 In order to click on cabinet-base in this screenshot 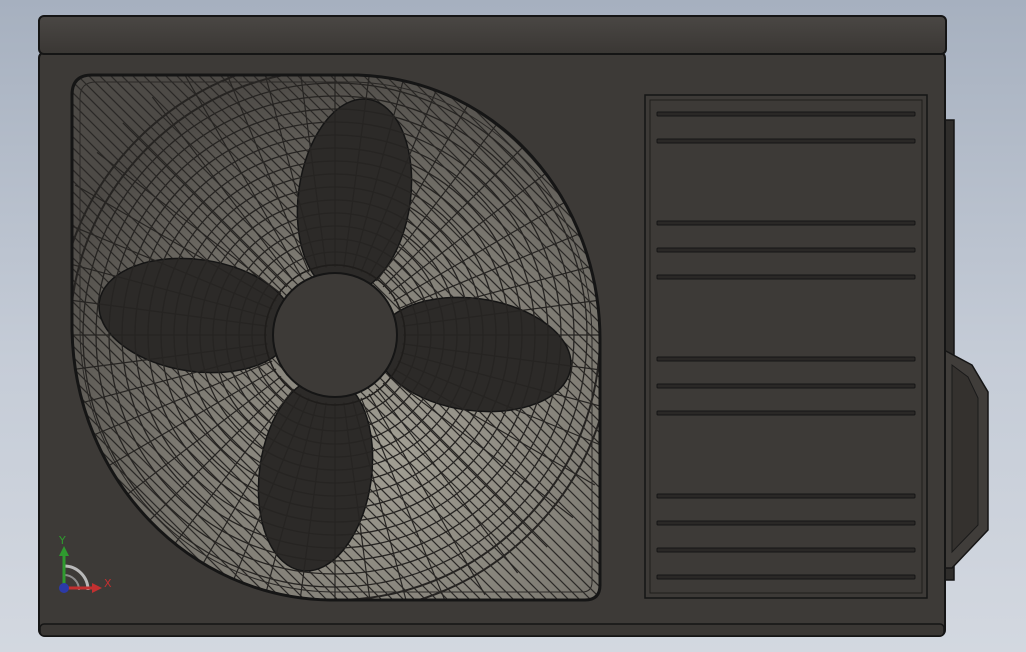, I will do `click(492, 630)`.